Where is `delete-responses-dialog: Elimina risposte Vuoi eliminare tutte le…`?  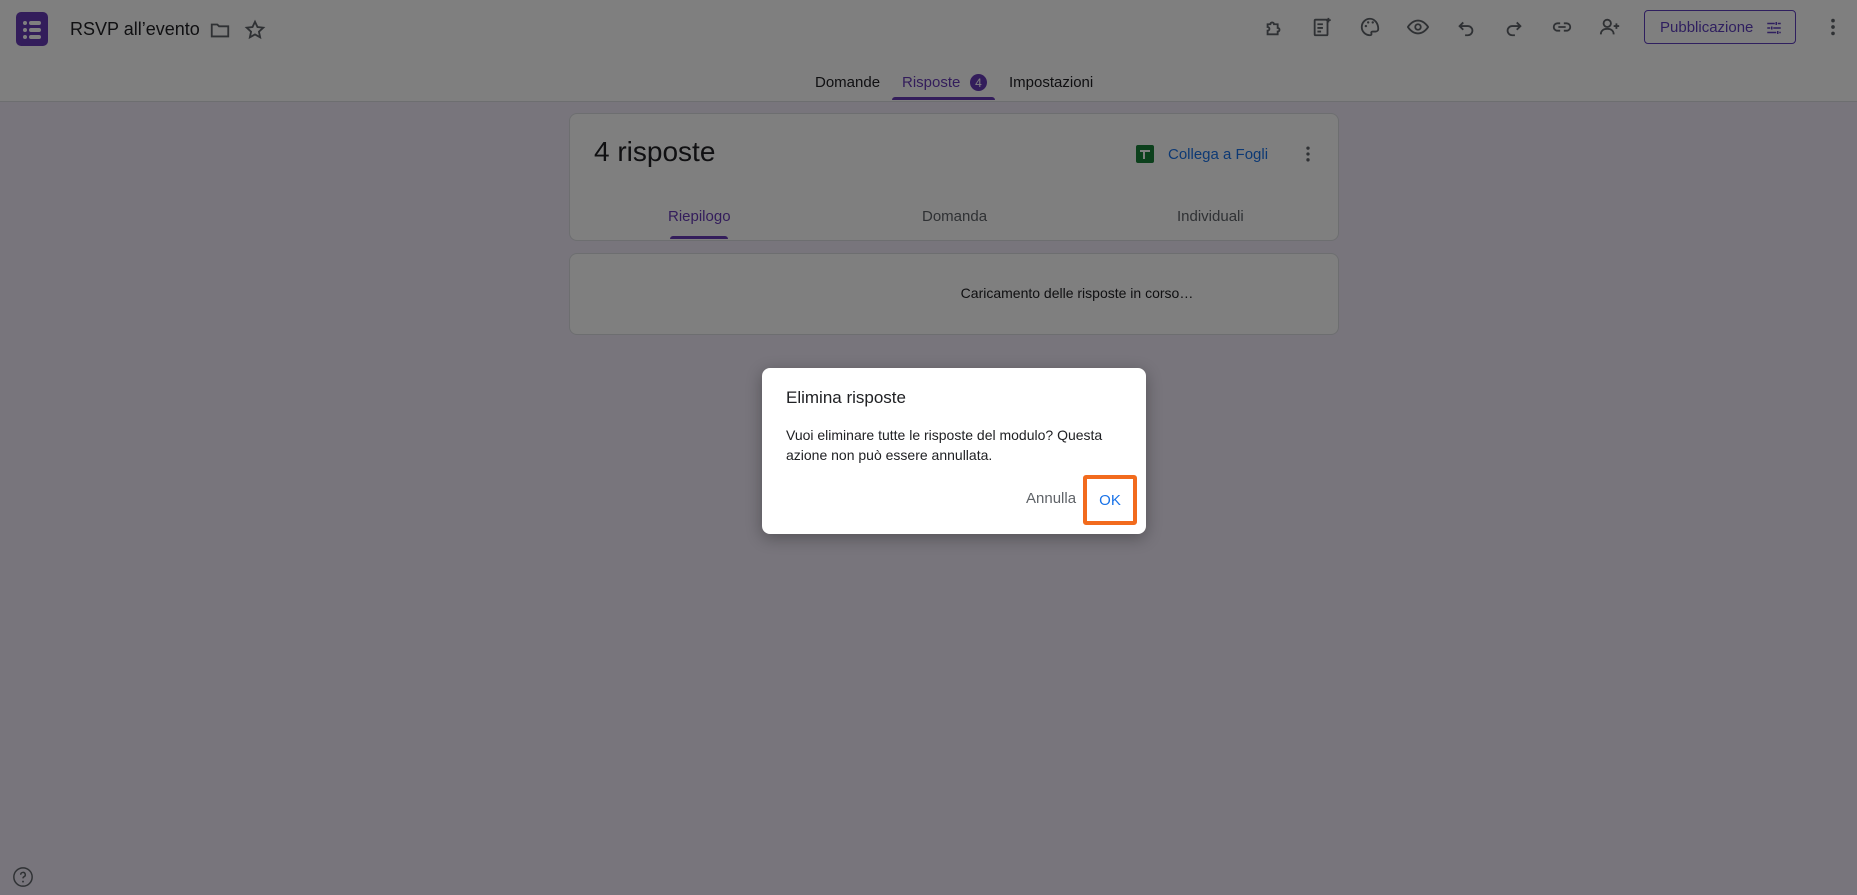
delete-responses-dialog: Elimina risposte Vuoi eliminare tutte le… is located at coordinates (954, 451).